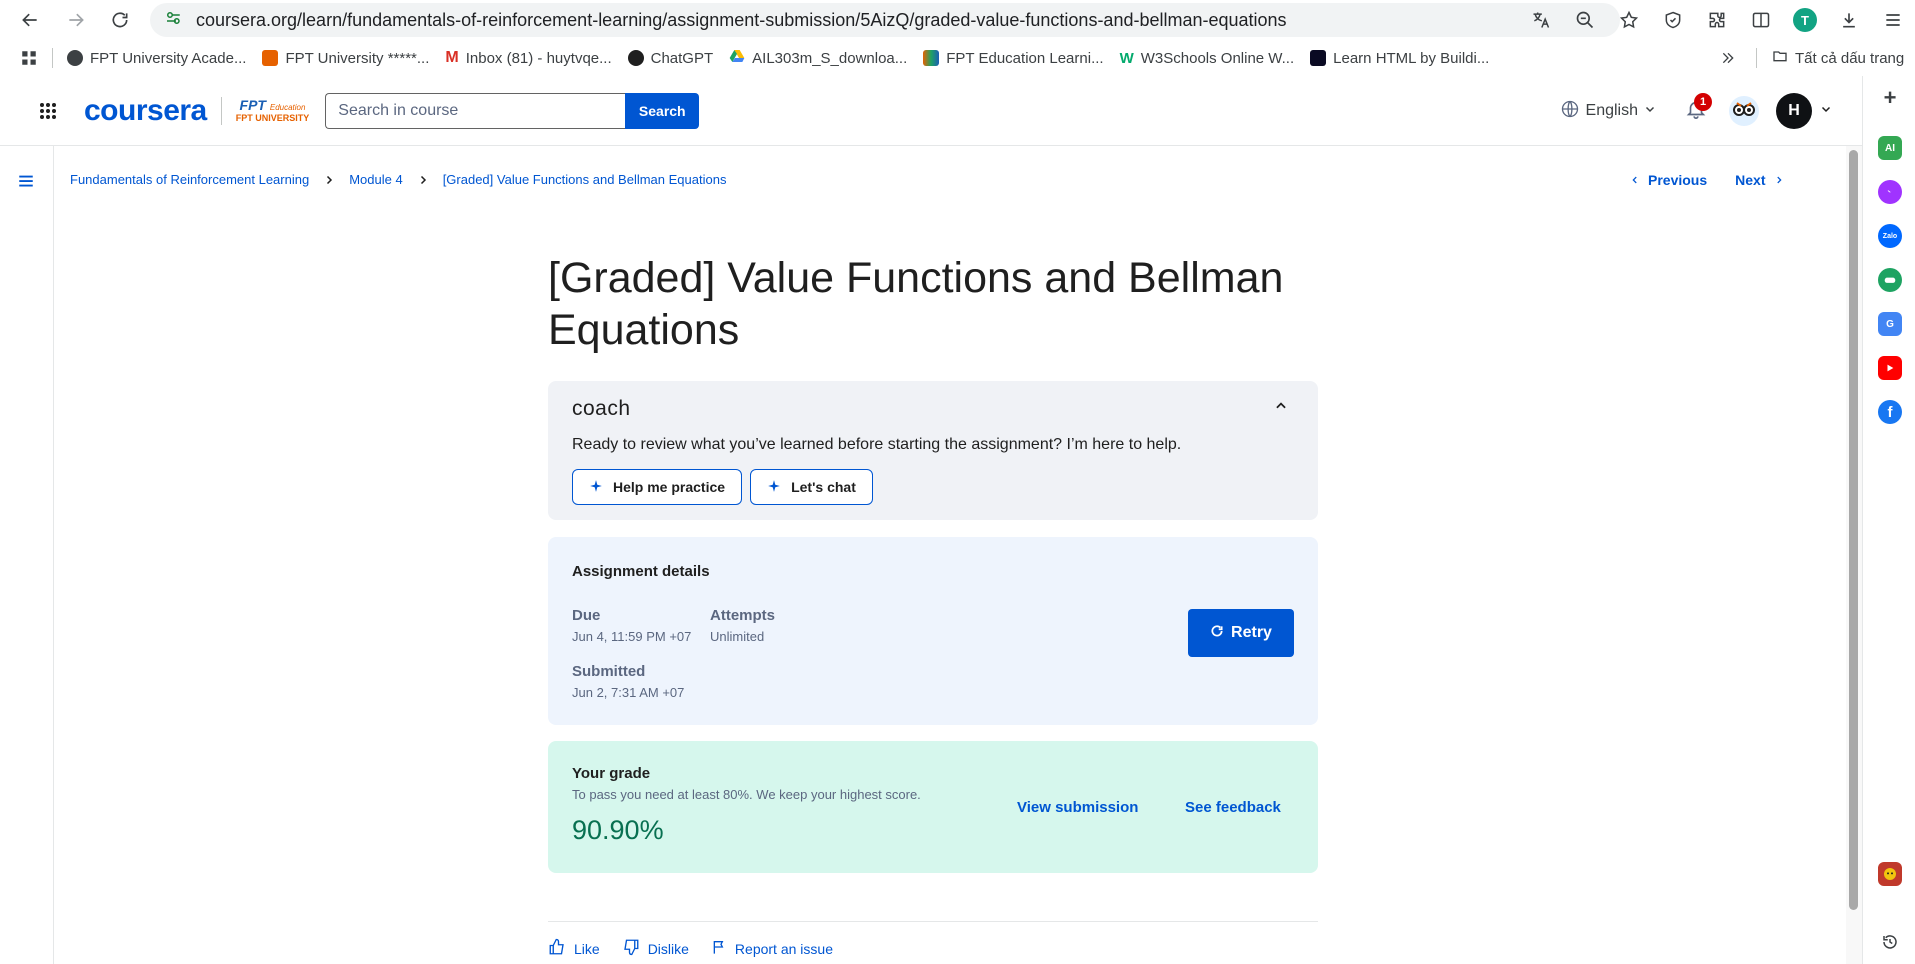  I want to click on downloads-icon, so click(1849, 20).